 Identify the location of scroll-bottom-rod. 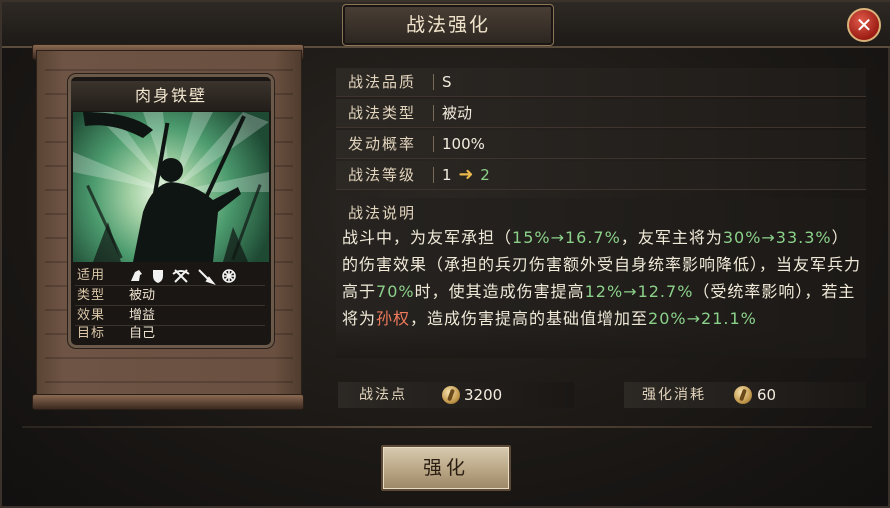
(168, 402).